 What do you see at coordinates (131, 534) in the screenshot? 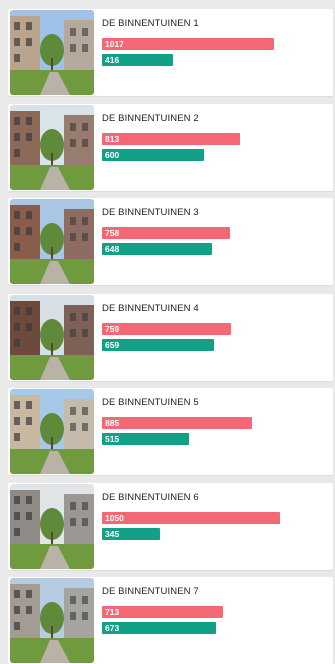
I see `green-value-bar: 345` at bounding box center [131, 534].